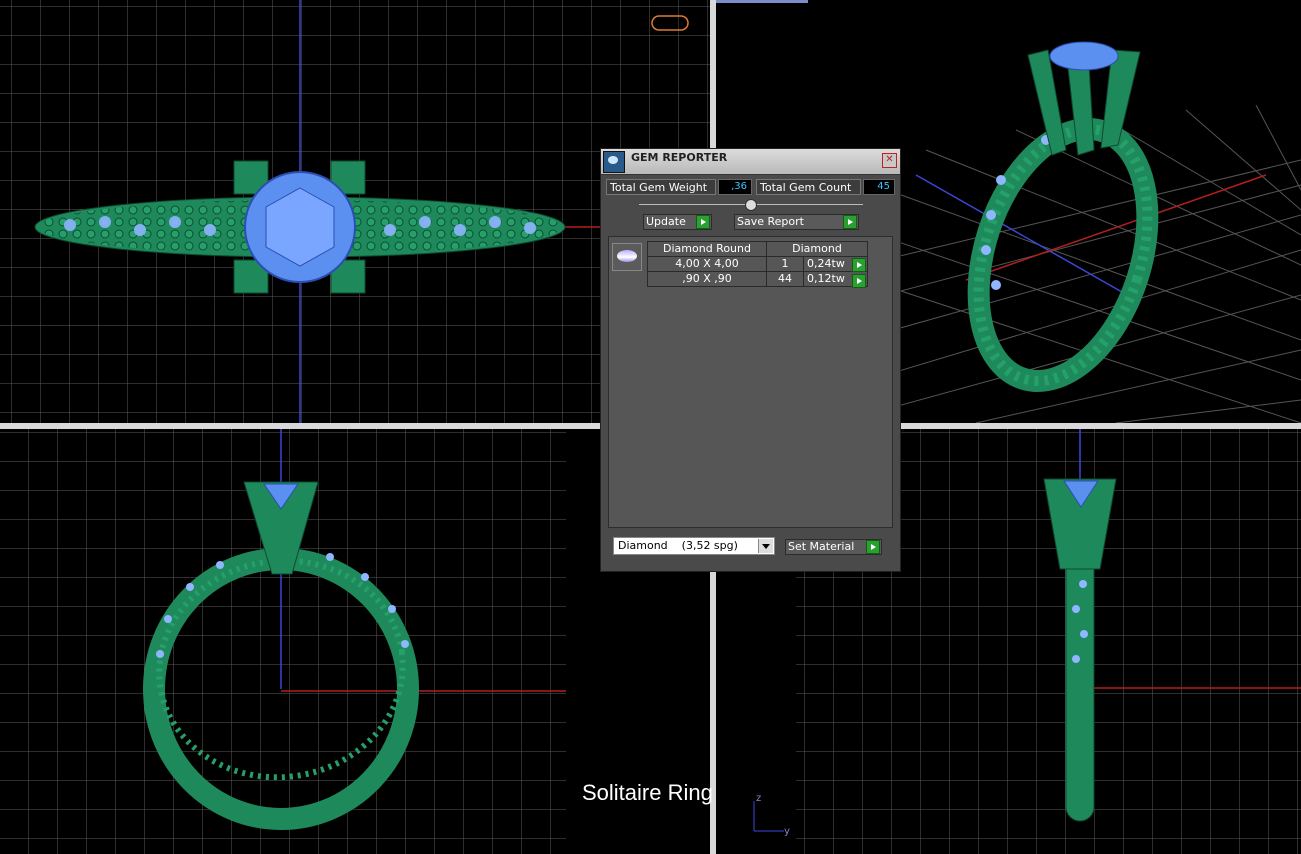 This screenshot has width=1301, height=854. What do you see at coordinates (859, 265) in the screenshot?
I see `row-1-select-icon` at bounding box center [859, 265].